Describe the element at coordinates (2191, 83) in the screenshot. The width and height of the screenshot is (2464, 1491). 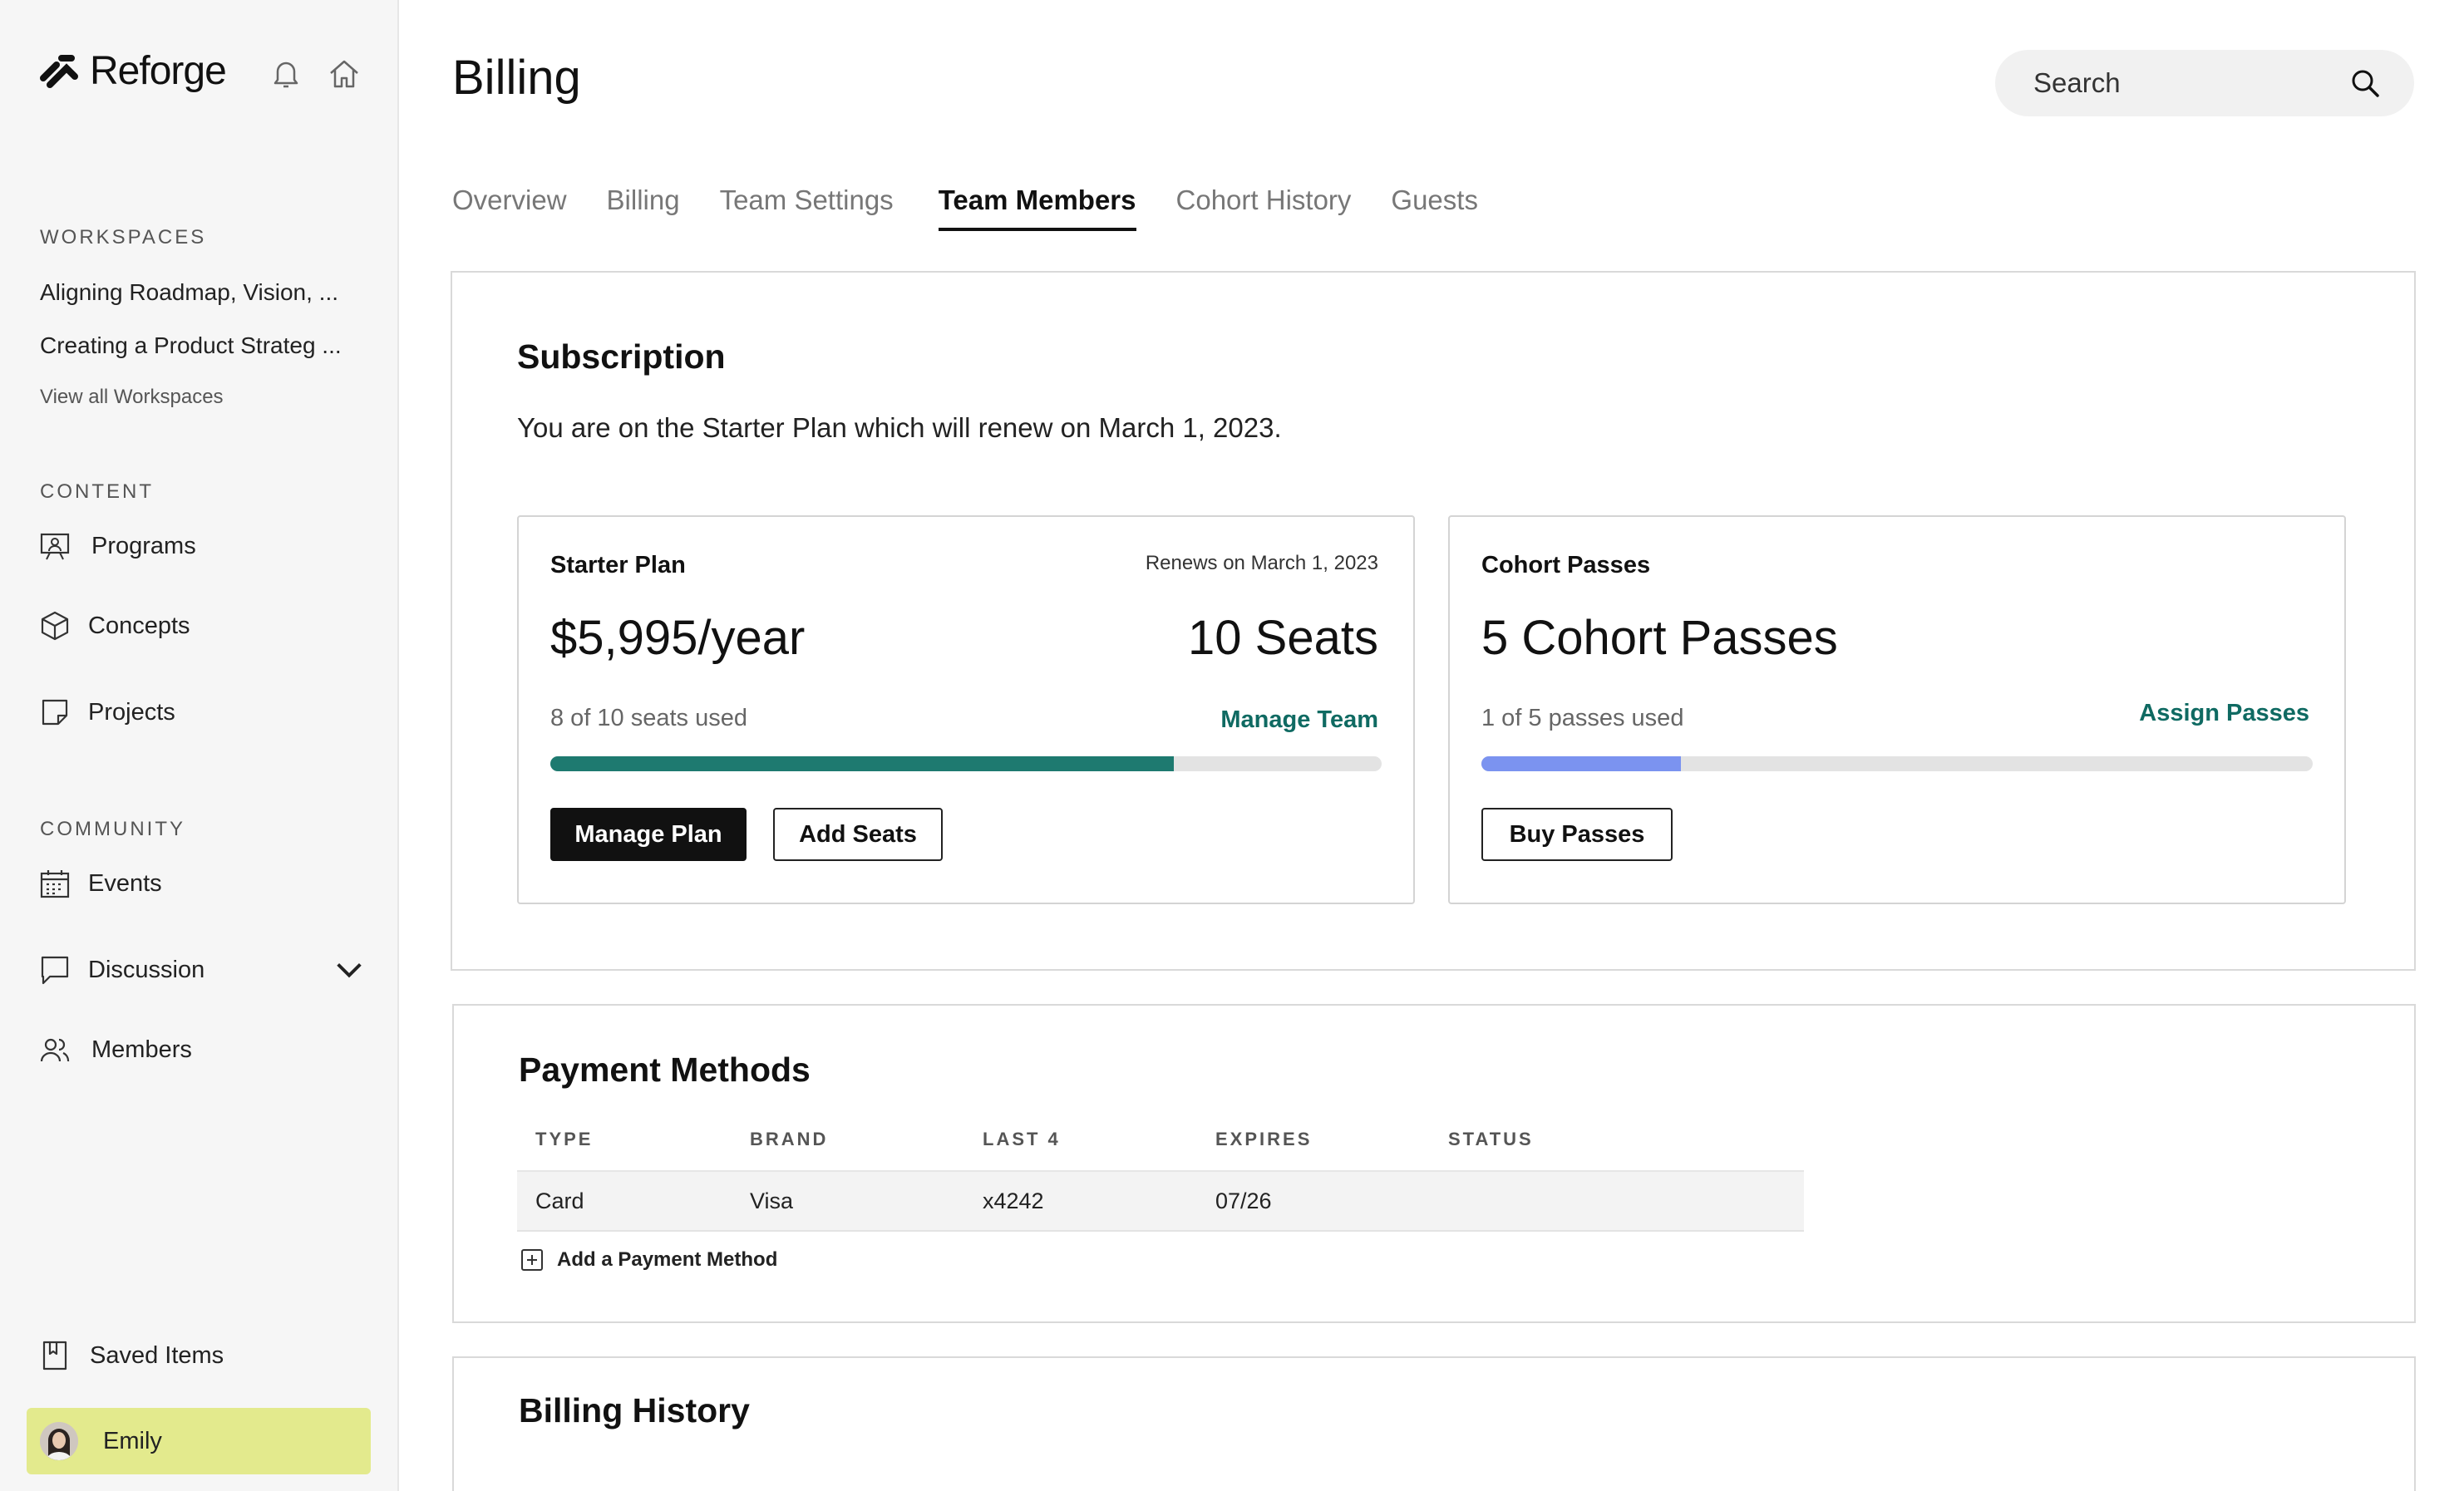
I see `search-input` at that location.